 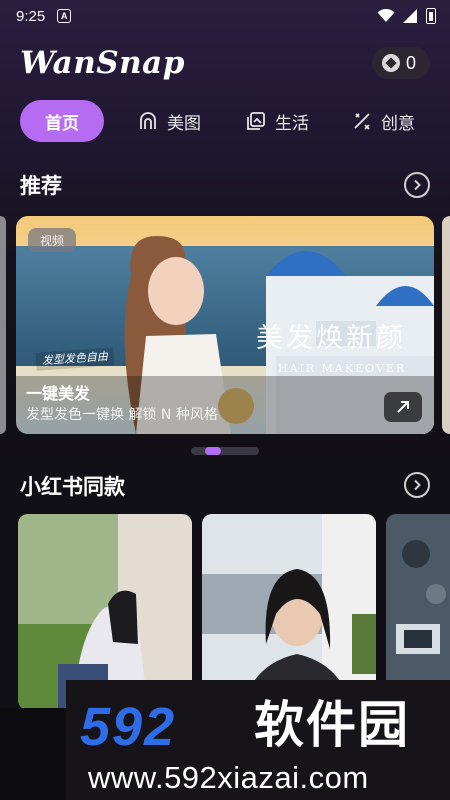 I want to click on app-header: WanSnap 0, so click(x=225, y=63).